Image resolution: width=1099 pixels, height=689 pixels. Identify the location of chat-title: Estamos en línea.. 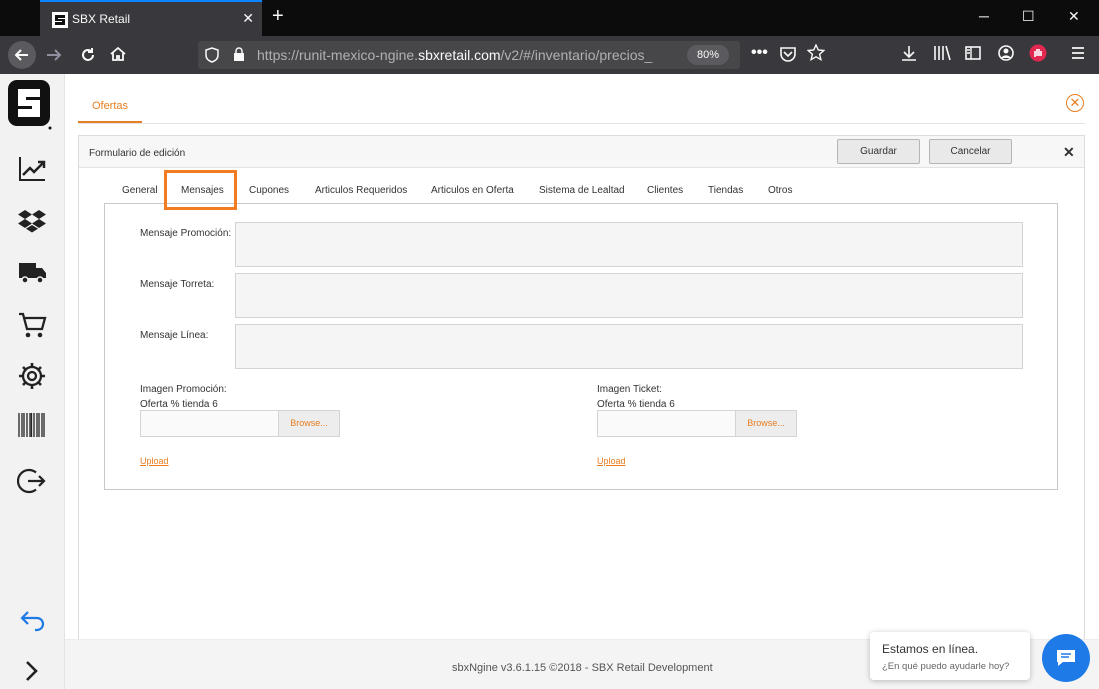
(930, 649).